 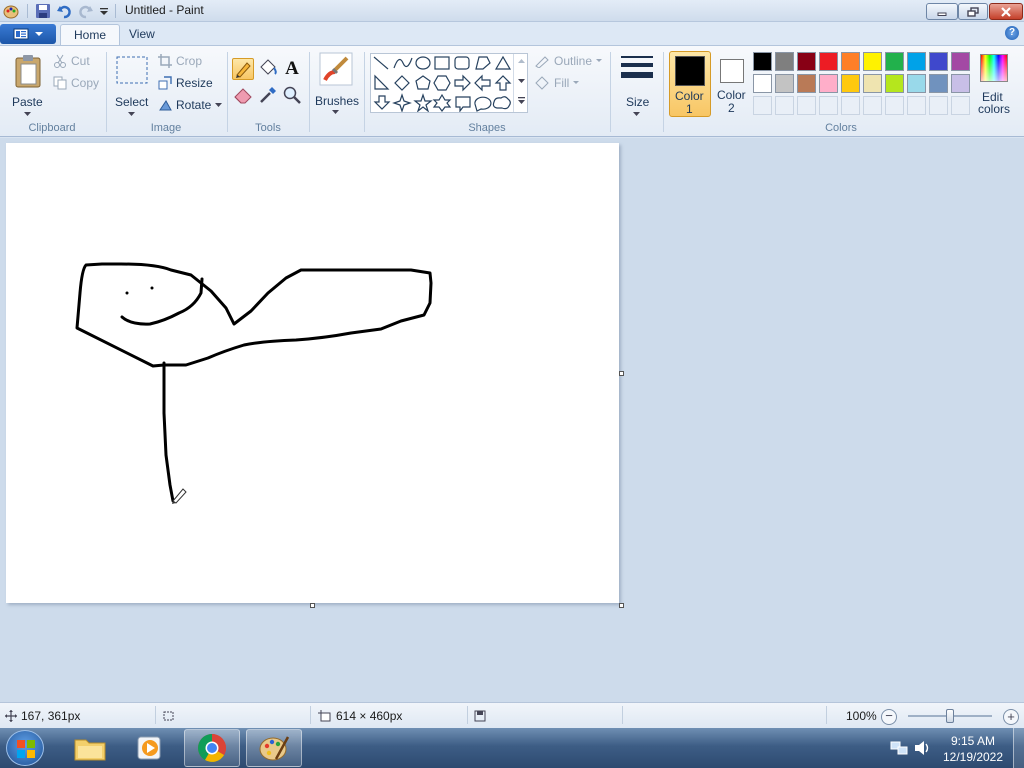 I want to click on right-arrow-shape-icon, so click(x=462, y=83).